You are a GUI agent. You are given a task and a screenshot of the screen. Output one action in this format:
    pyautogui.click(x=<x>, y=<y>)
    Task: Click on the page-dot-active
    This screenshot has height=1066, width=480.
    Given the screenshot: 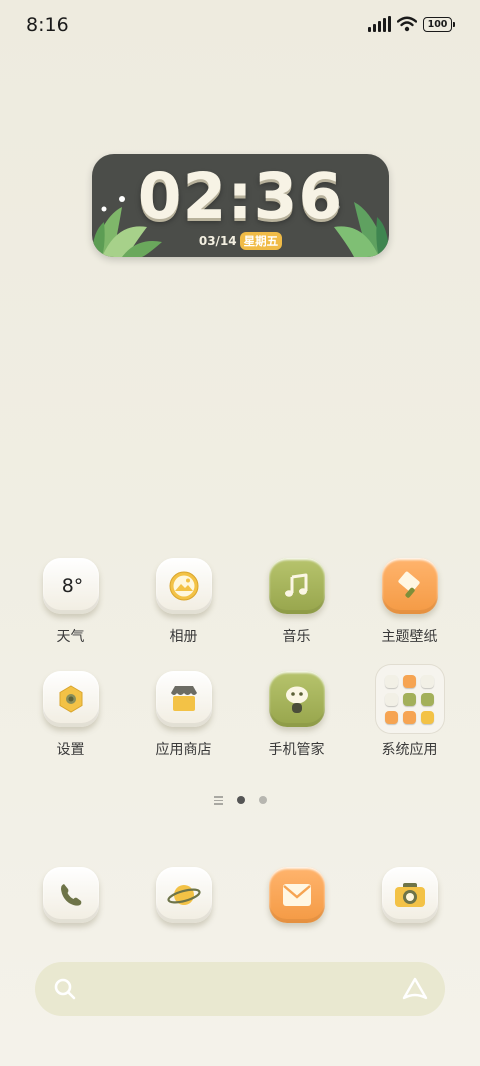 What is the action you would take?
    pyautogui.click(x=240, y=800)
    